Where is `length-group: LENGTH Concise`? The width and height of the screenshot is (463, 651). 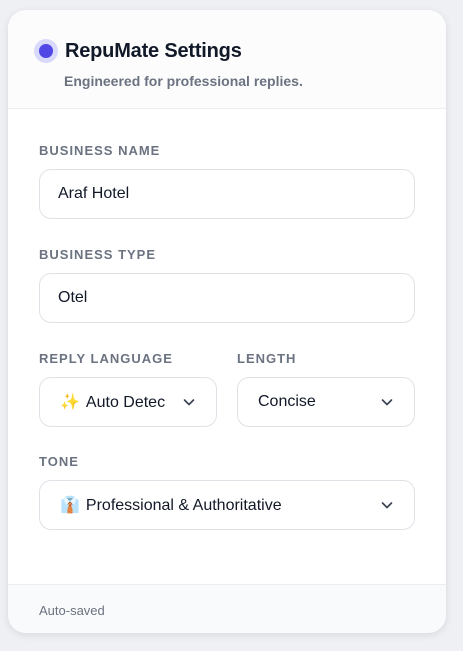 length-group: LENGTH Concise is located at coordinates (326, 389).